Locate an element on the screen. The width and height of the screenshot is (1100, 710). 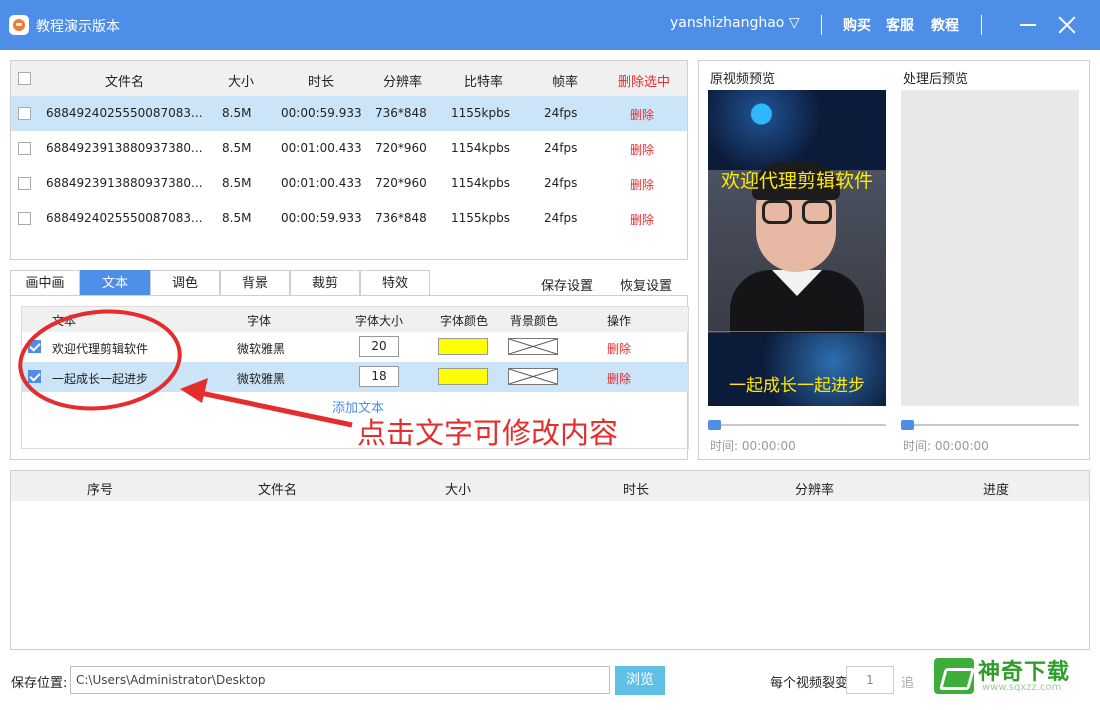
tab-background: 背景 is located at coordinates (255, 283).